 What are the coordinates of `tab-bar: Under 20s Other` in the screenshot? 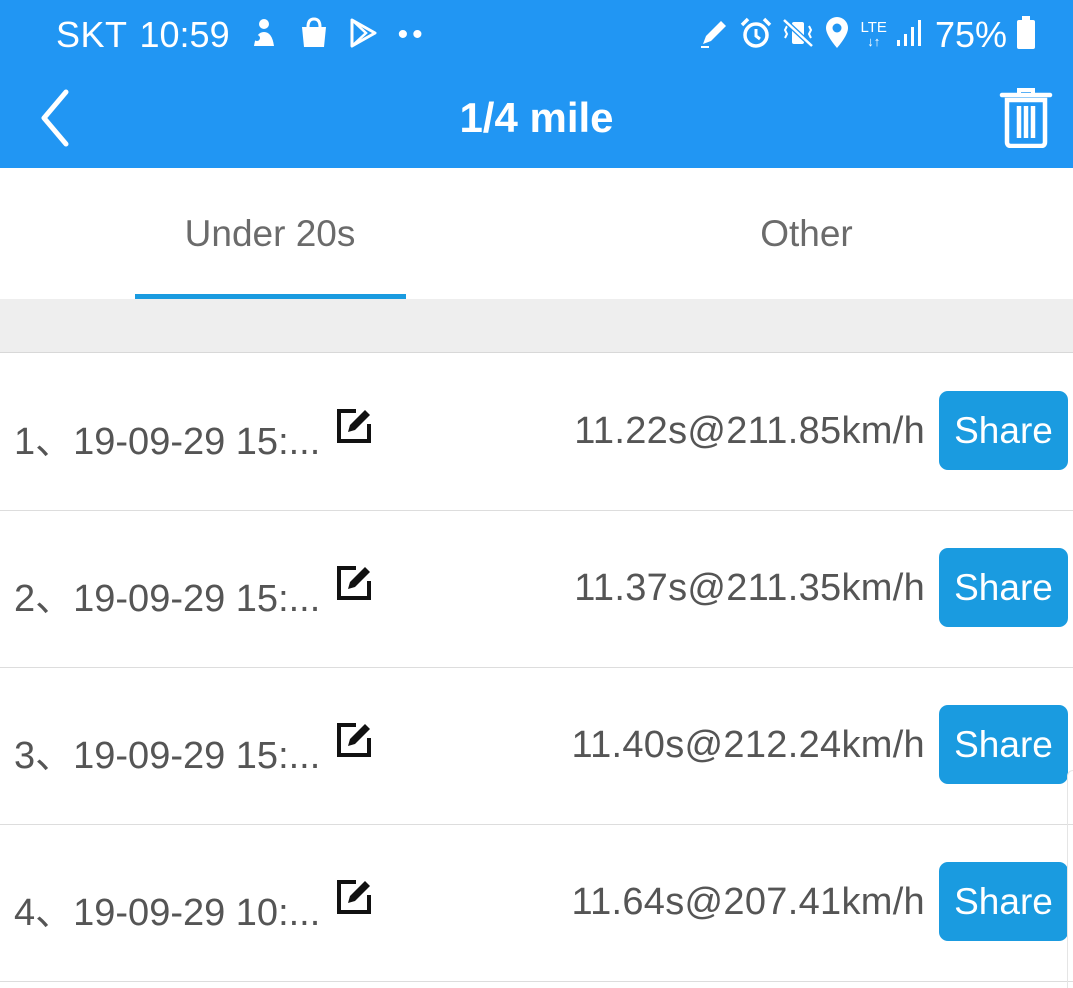 It's located at (536, 233).